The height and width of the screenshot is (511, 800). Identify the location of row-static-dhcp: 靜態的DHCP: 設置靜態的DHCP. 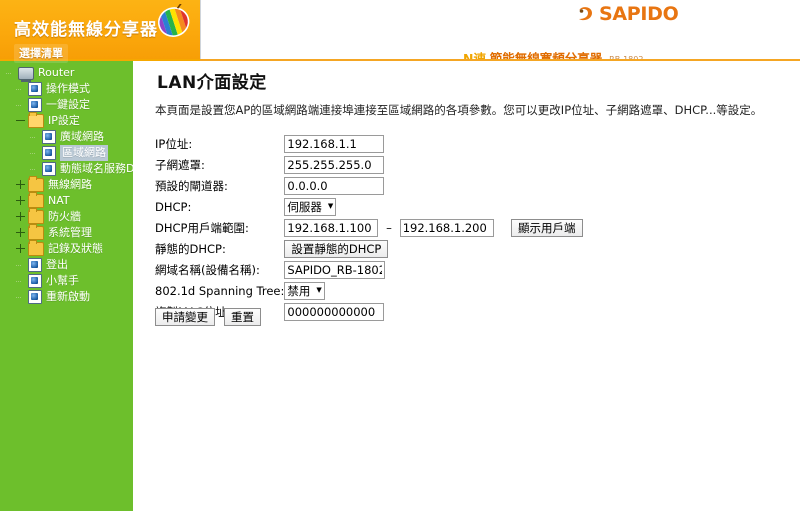
(369, 248).